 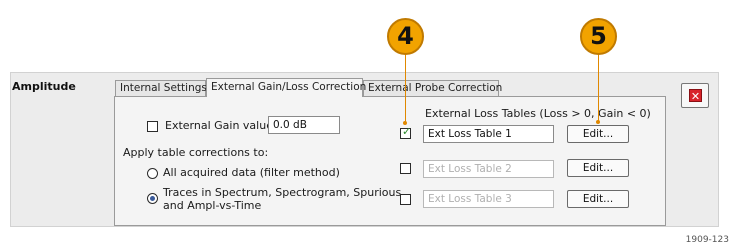 I want to click on callout-4: 4, so click(x=405, y=36).